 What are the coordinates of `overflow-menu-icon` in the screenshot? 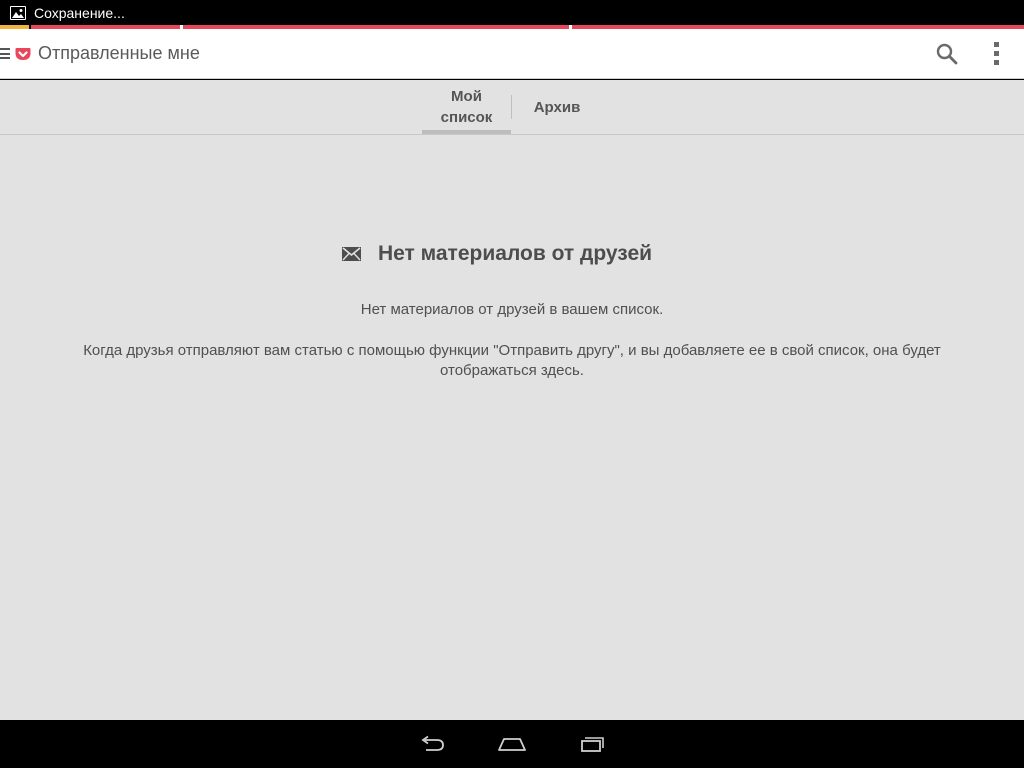 It's located at (996, 54).